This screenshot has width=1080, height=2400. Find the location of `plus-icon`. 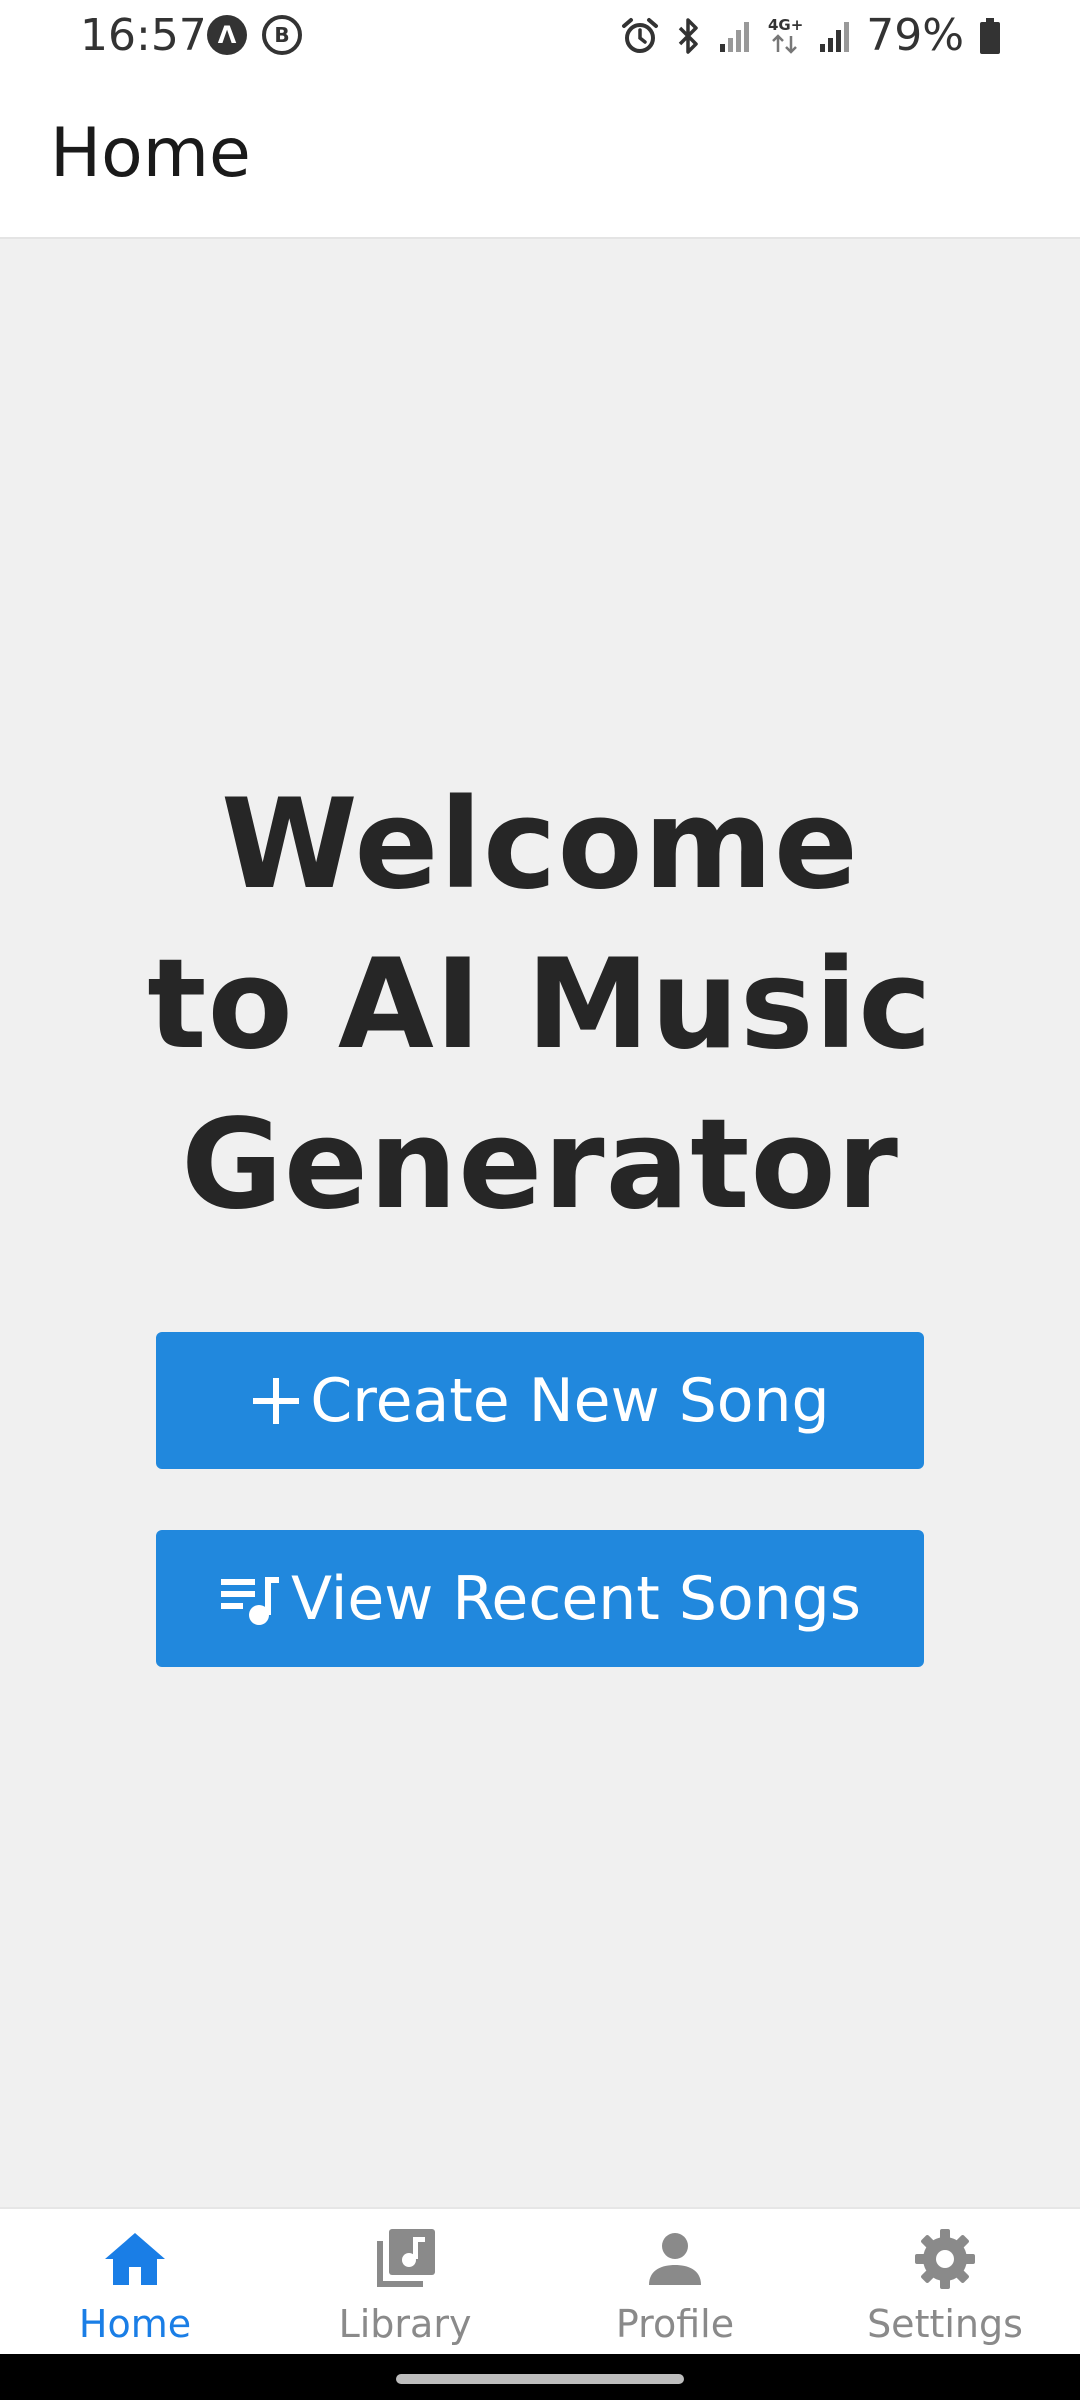

plus-icon is located at coordinates (276, 1401).